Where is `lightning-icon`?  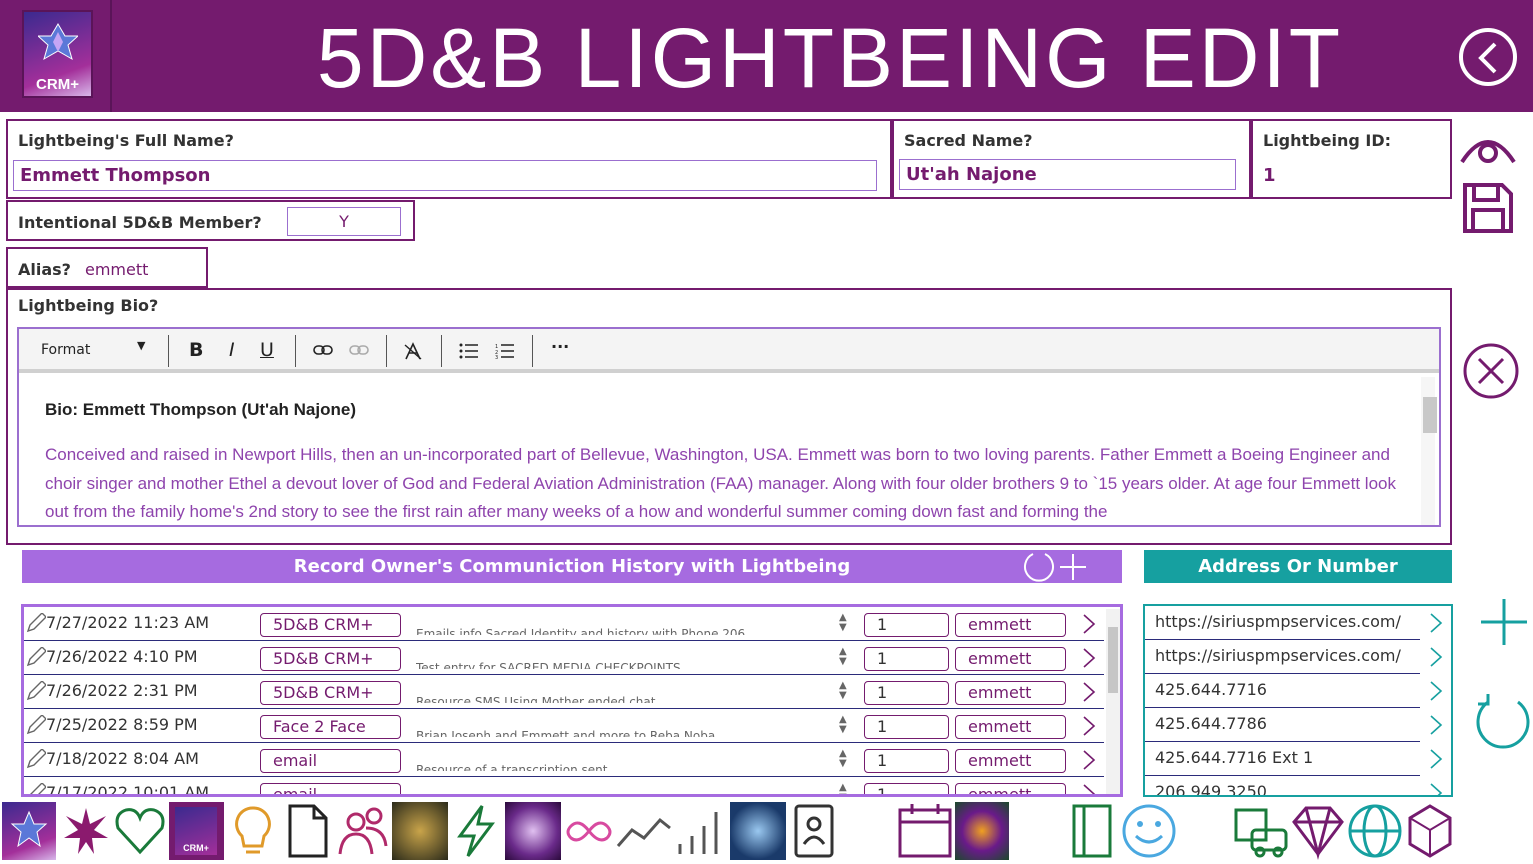 lightning-icon is located at coordinates (476, 831).